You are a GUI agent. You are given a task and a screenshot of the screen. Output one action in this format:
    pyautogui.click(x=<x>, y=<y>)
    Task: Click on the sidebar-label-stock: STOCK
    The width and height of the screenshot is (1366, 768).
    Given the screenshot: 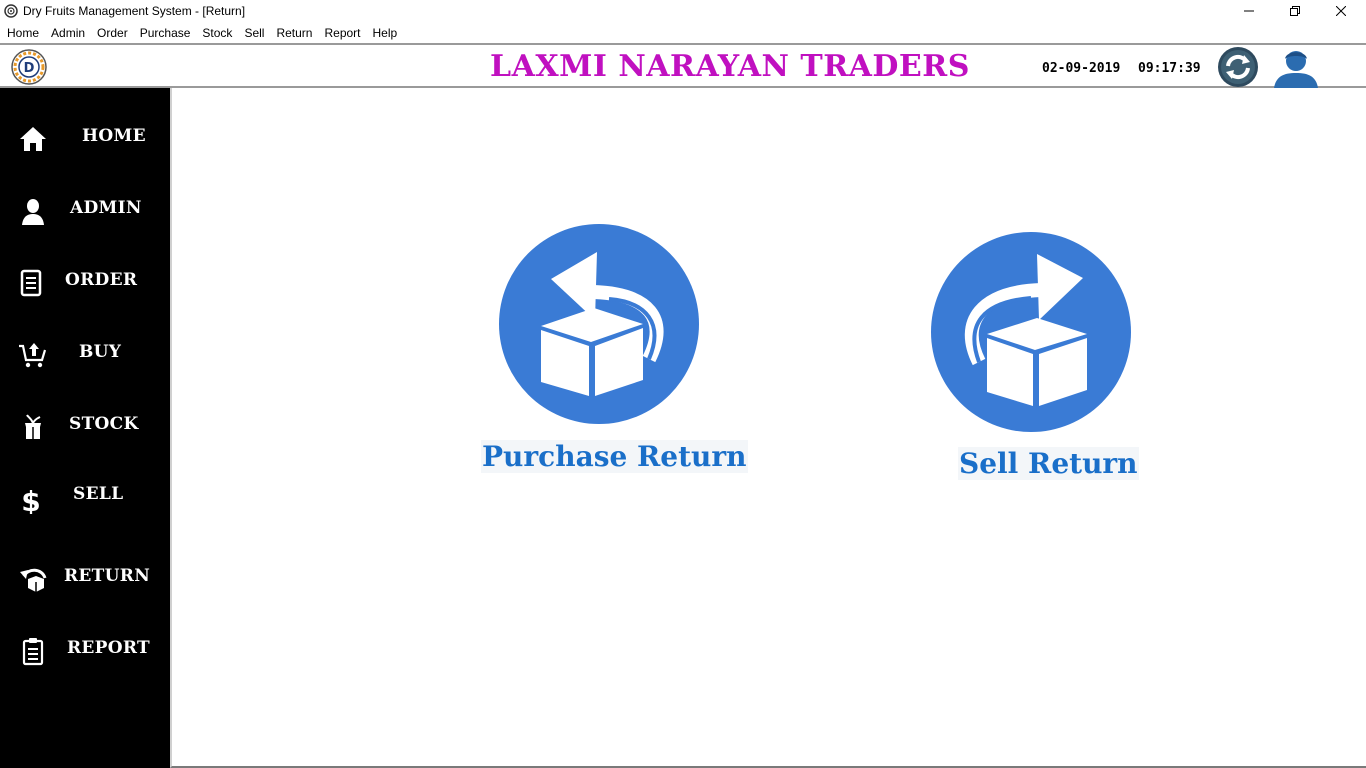 What is the action you would take?
    pyautogui.click(x=104, y=424)
    